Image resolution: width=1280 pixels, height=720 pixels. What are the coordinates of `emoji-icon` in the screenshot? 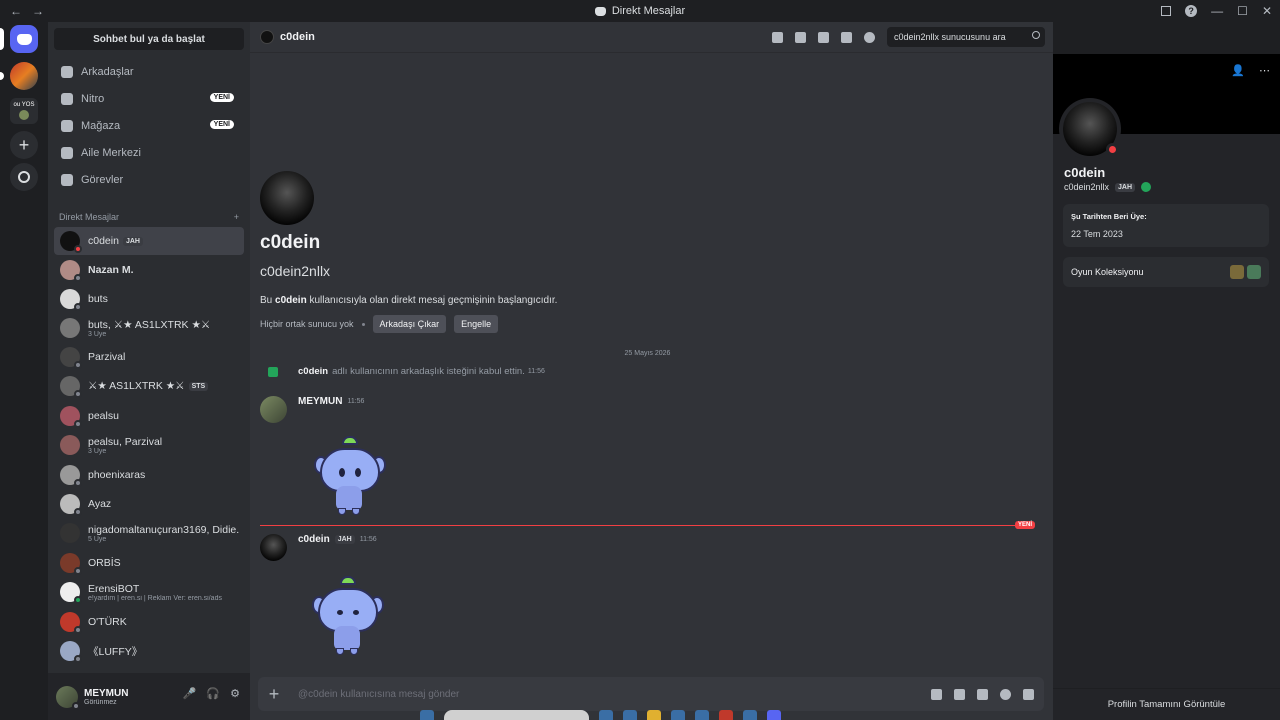 It's located at (1005, 694).